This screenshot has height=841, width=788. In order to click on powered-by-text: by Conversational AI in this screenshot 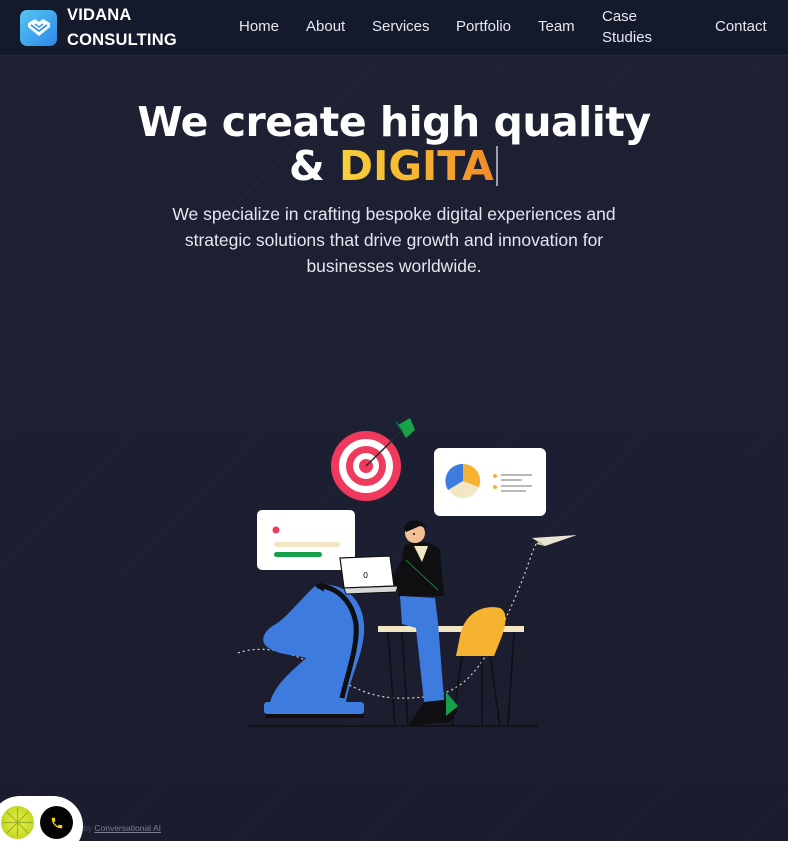, I will do `click(122, 828)`.